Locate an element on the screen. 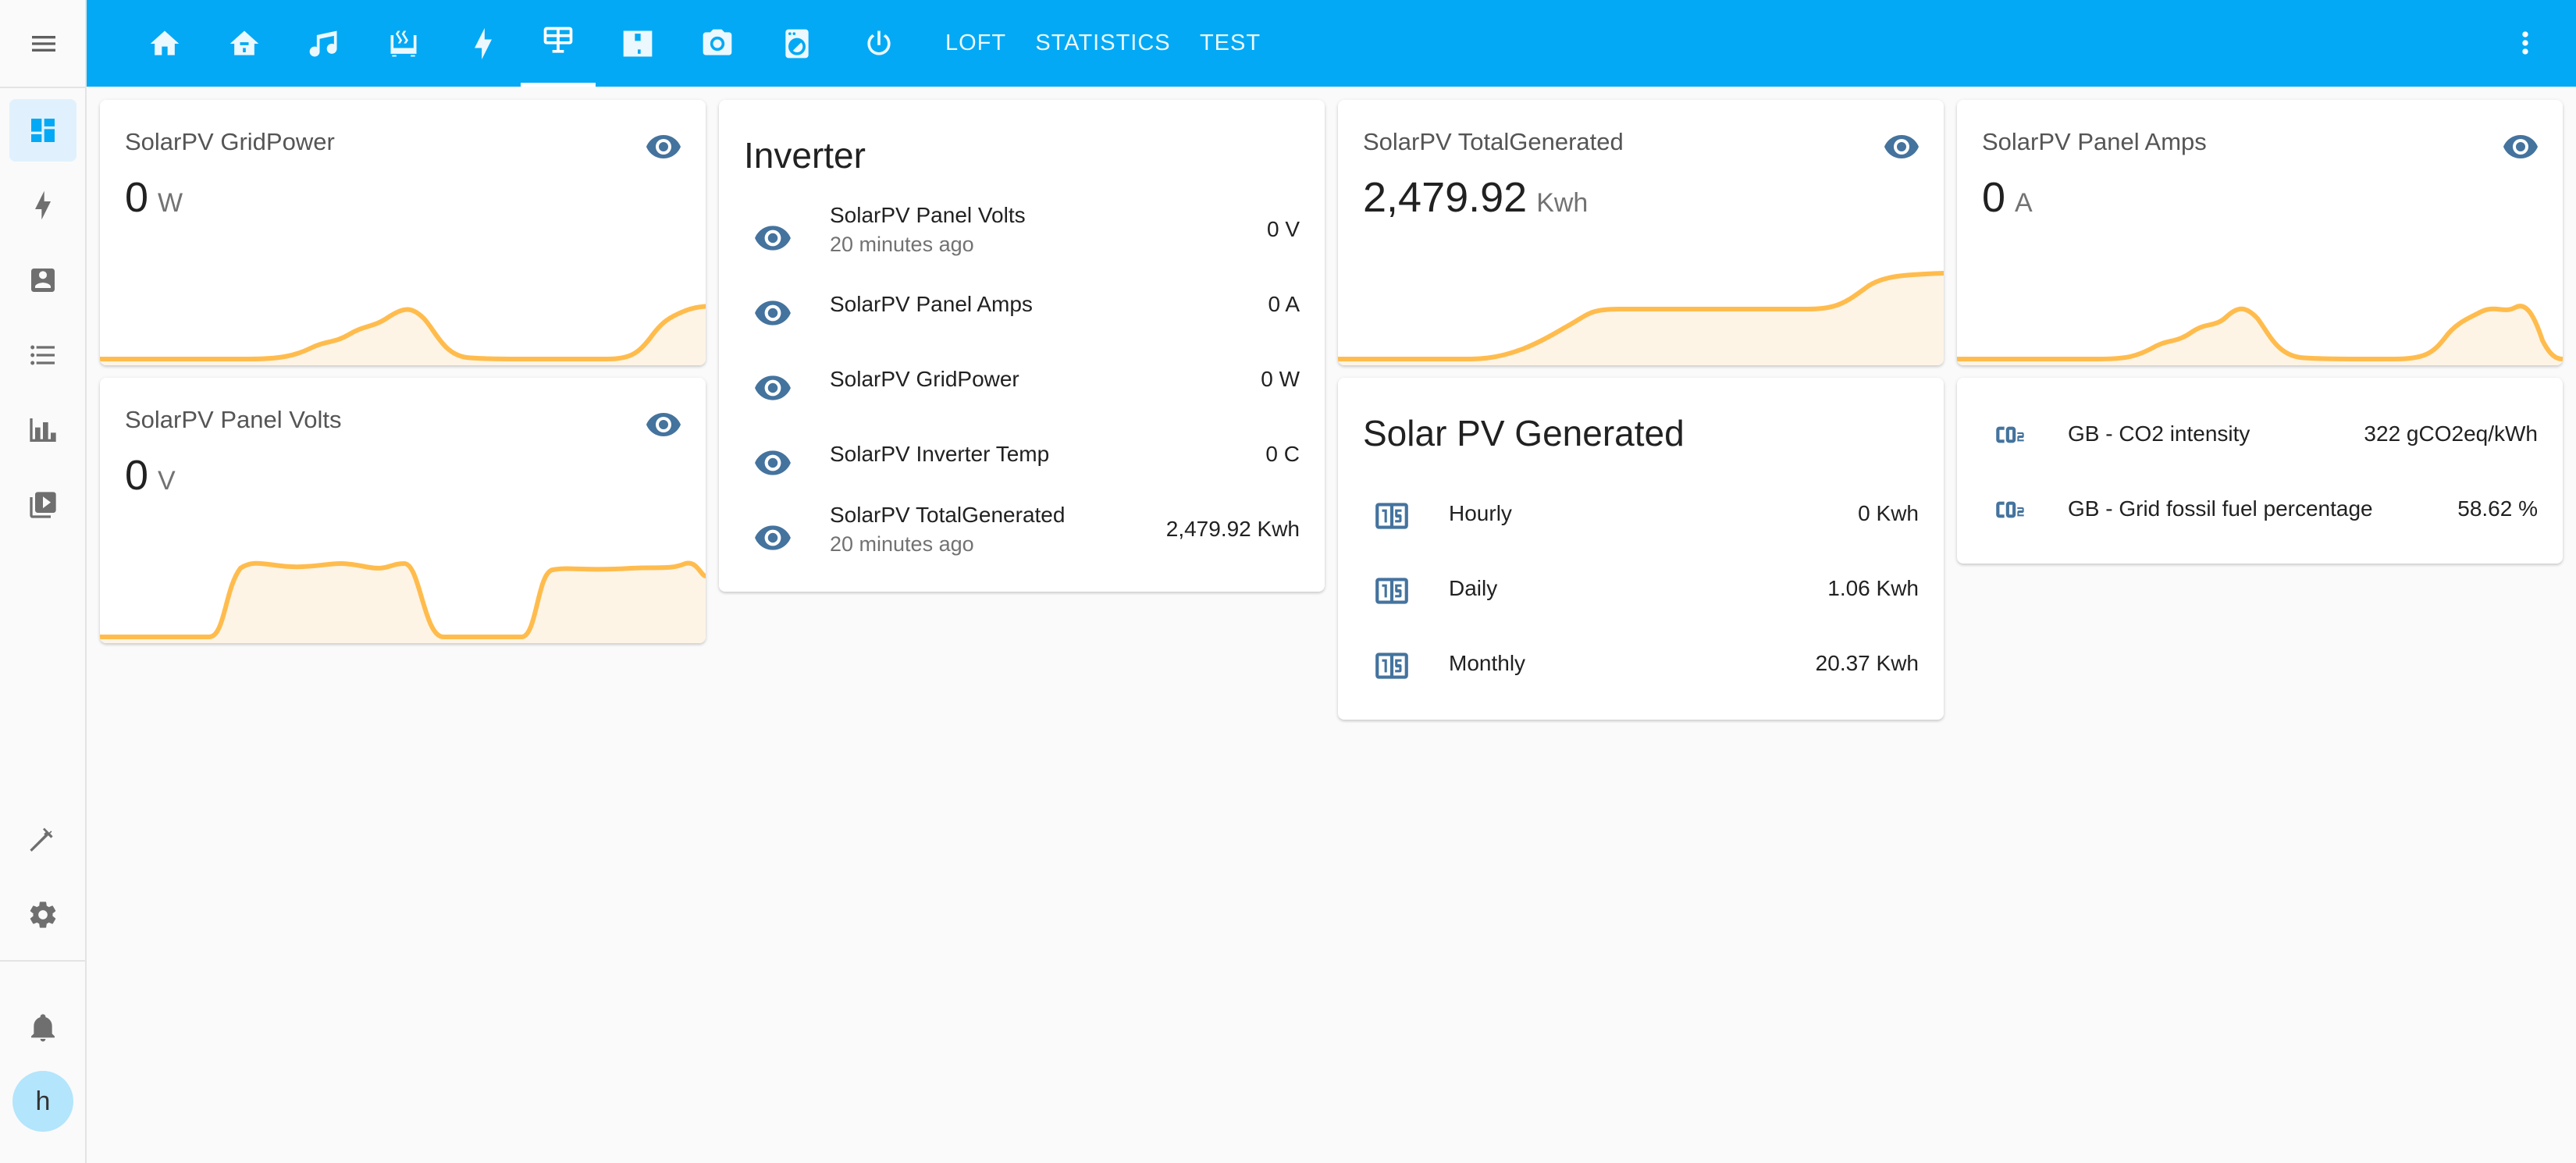 The width and height of the screenshot is (2576, 1163). menu-icon is located at coordinates (43, 43).